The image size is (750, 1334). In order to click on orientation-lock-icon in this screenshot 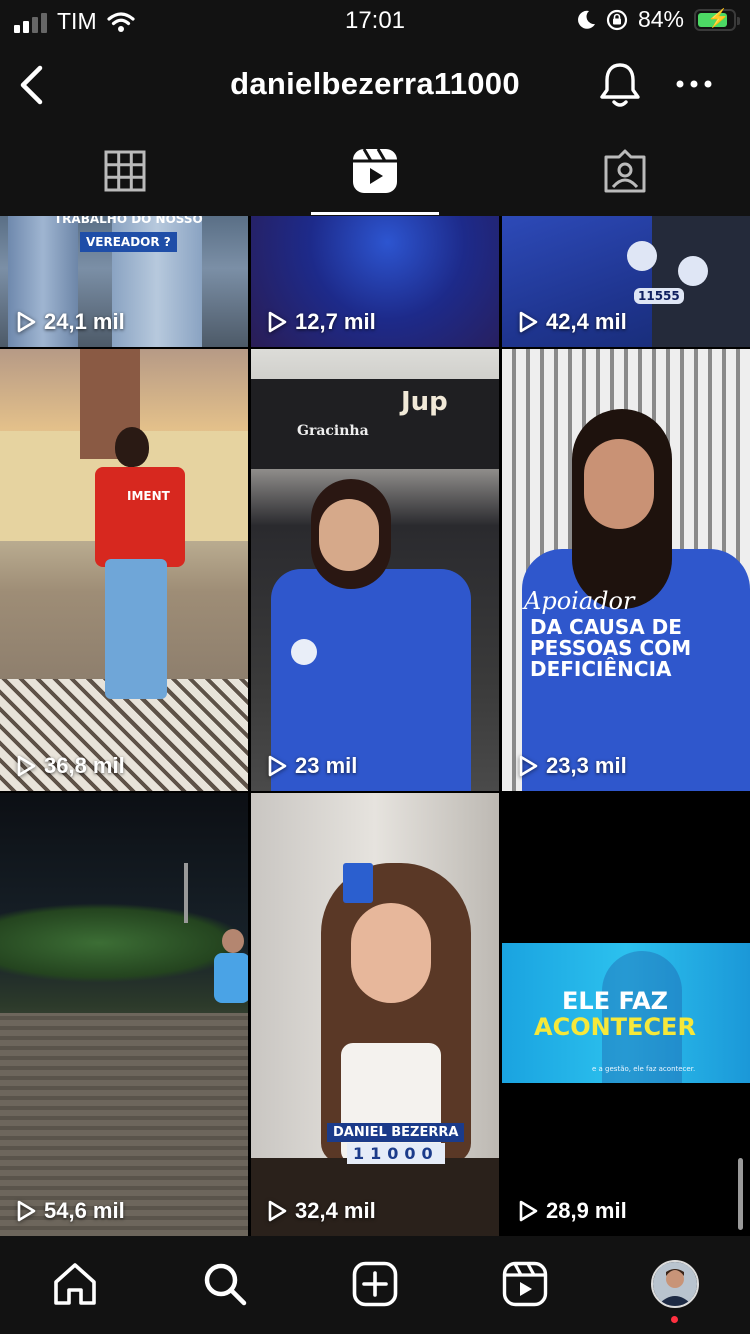, I will do `click(617, 19)`.